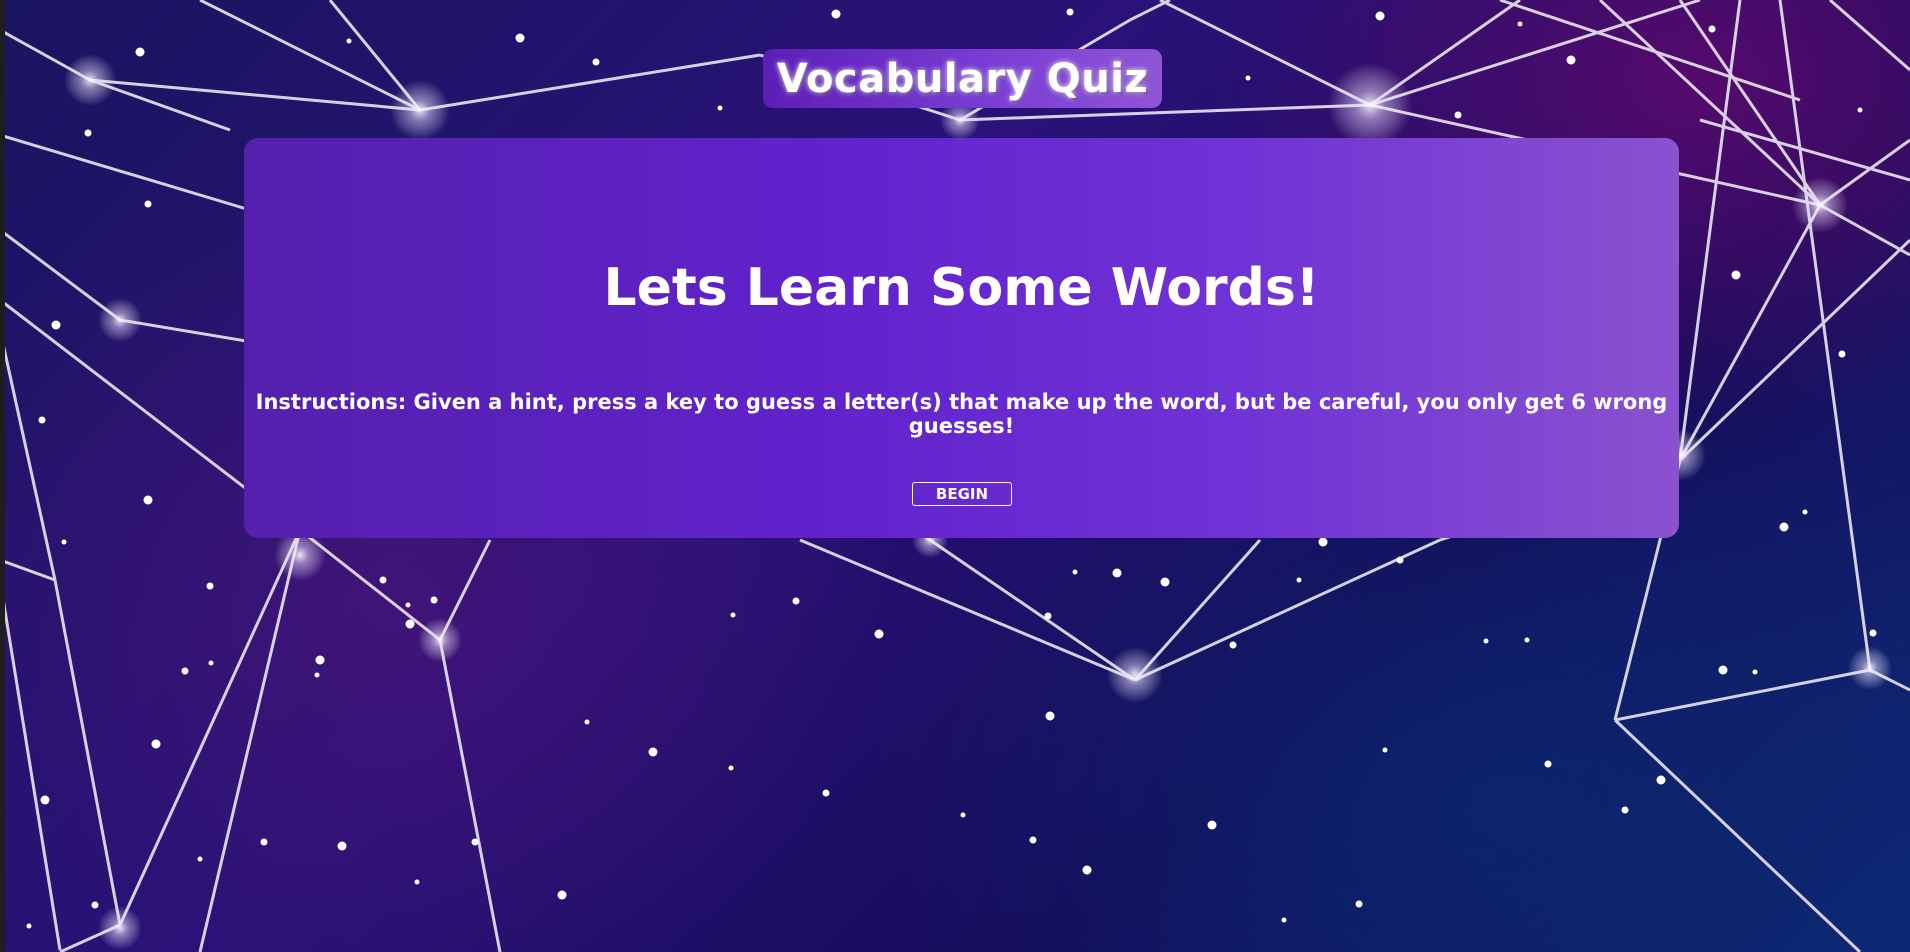 Image resolution: width=1910 pixels, height=952 pixels. I want to click on title-badge: Vocabulary Quiz, so click(962, 78).